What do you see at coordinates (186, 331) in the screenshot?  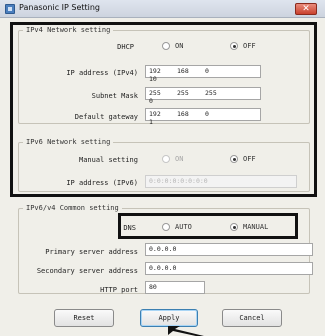 I see `pointer-arrow-icon` at bounding box center [186, 331].